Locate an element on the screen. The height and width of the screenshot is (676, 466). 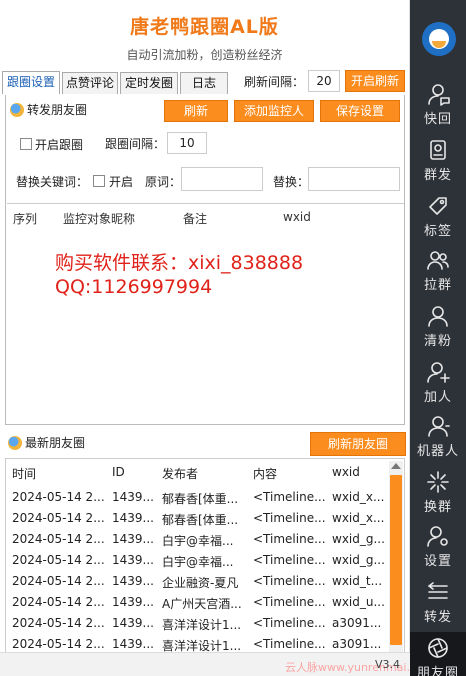
tab-log: 日志 is located at coordinates (204, 83).